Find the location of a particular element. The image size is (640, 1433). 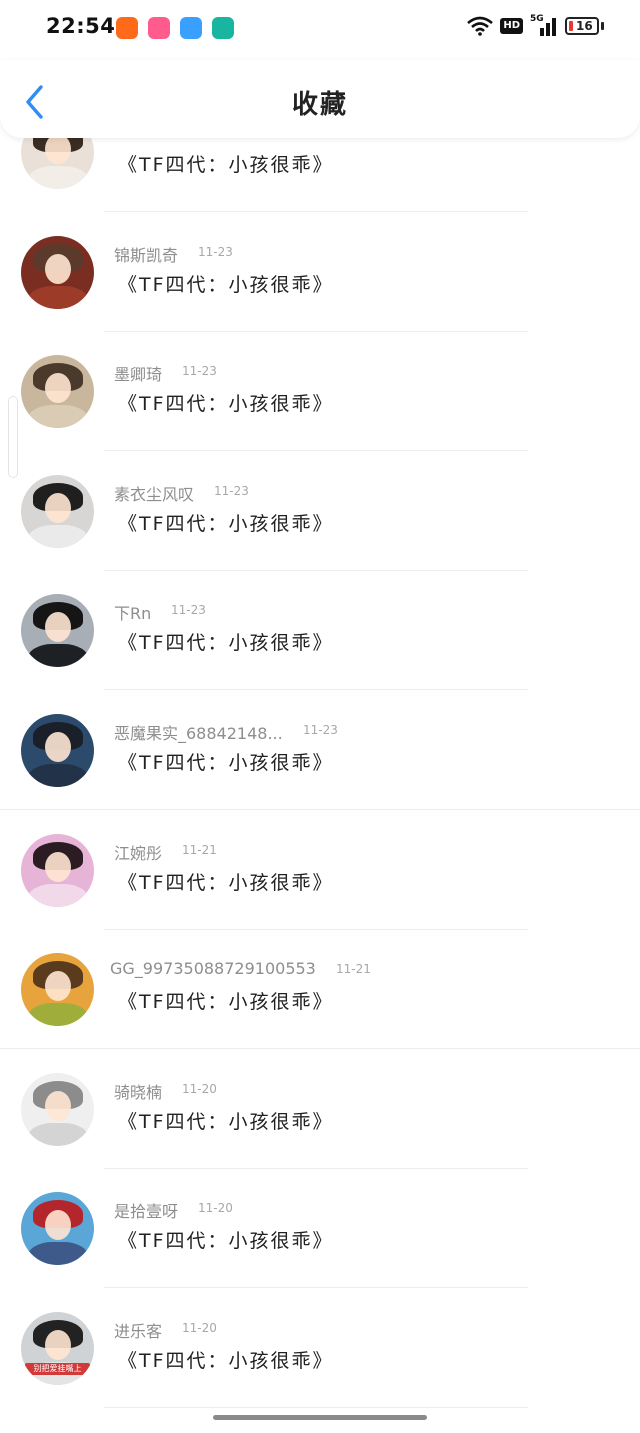

page-title: 收藏 is located at coordinates (319, 105).